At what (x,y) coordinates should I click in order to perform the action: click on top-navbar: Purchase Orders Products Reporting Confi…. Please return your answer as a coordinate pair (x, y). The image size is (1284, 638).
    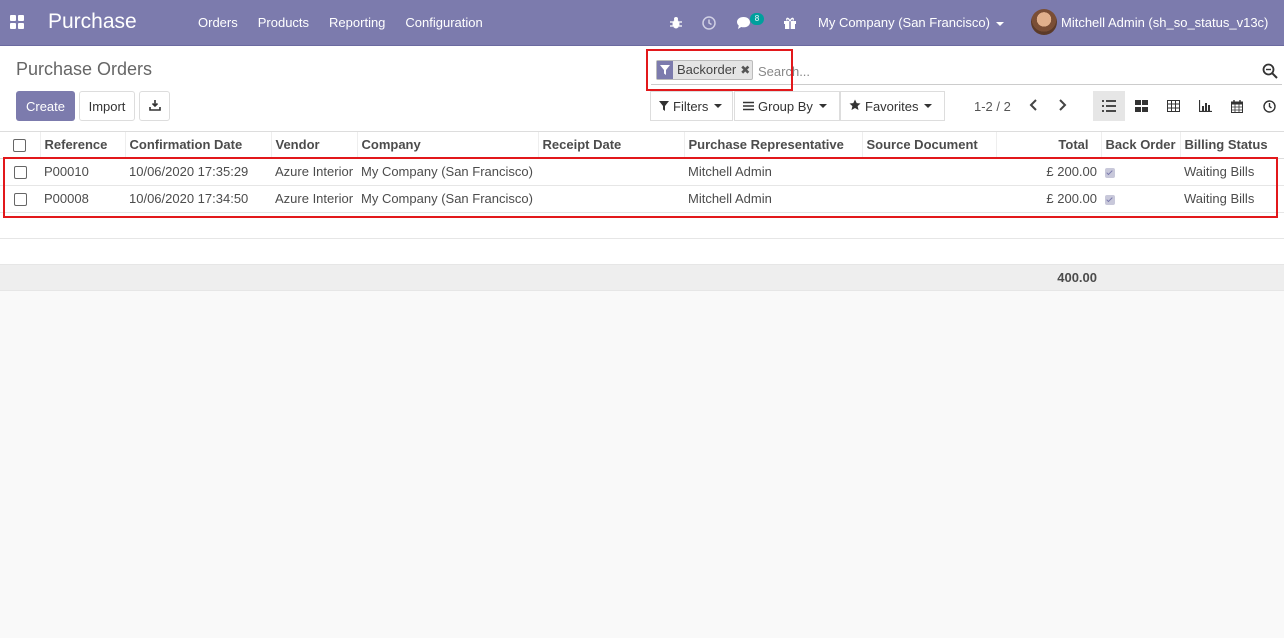
    Looking at the image, I should click on (642, 23).